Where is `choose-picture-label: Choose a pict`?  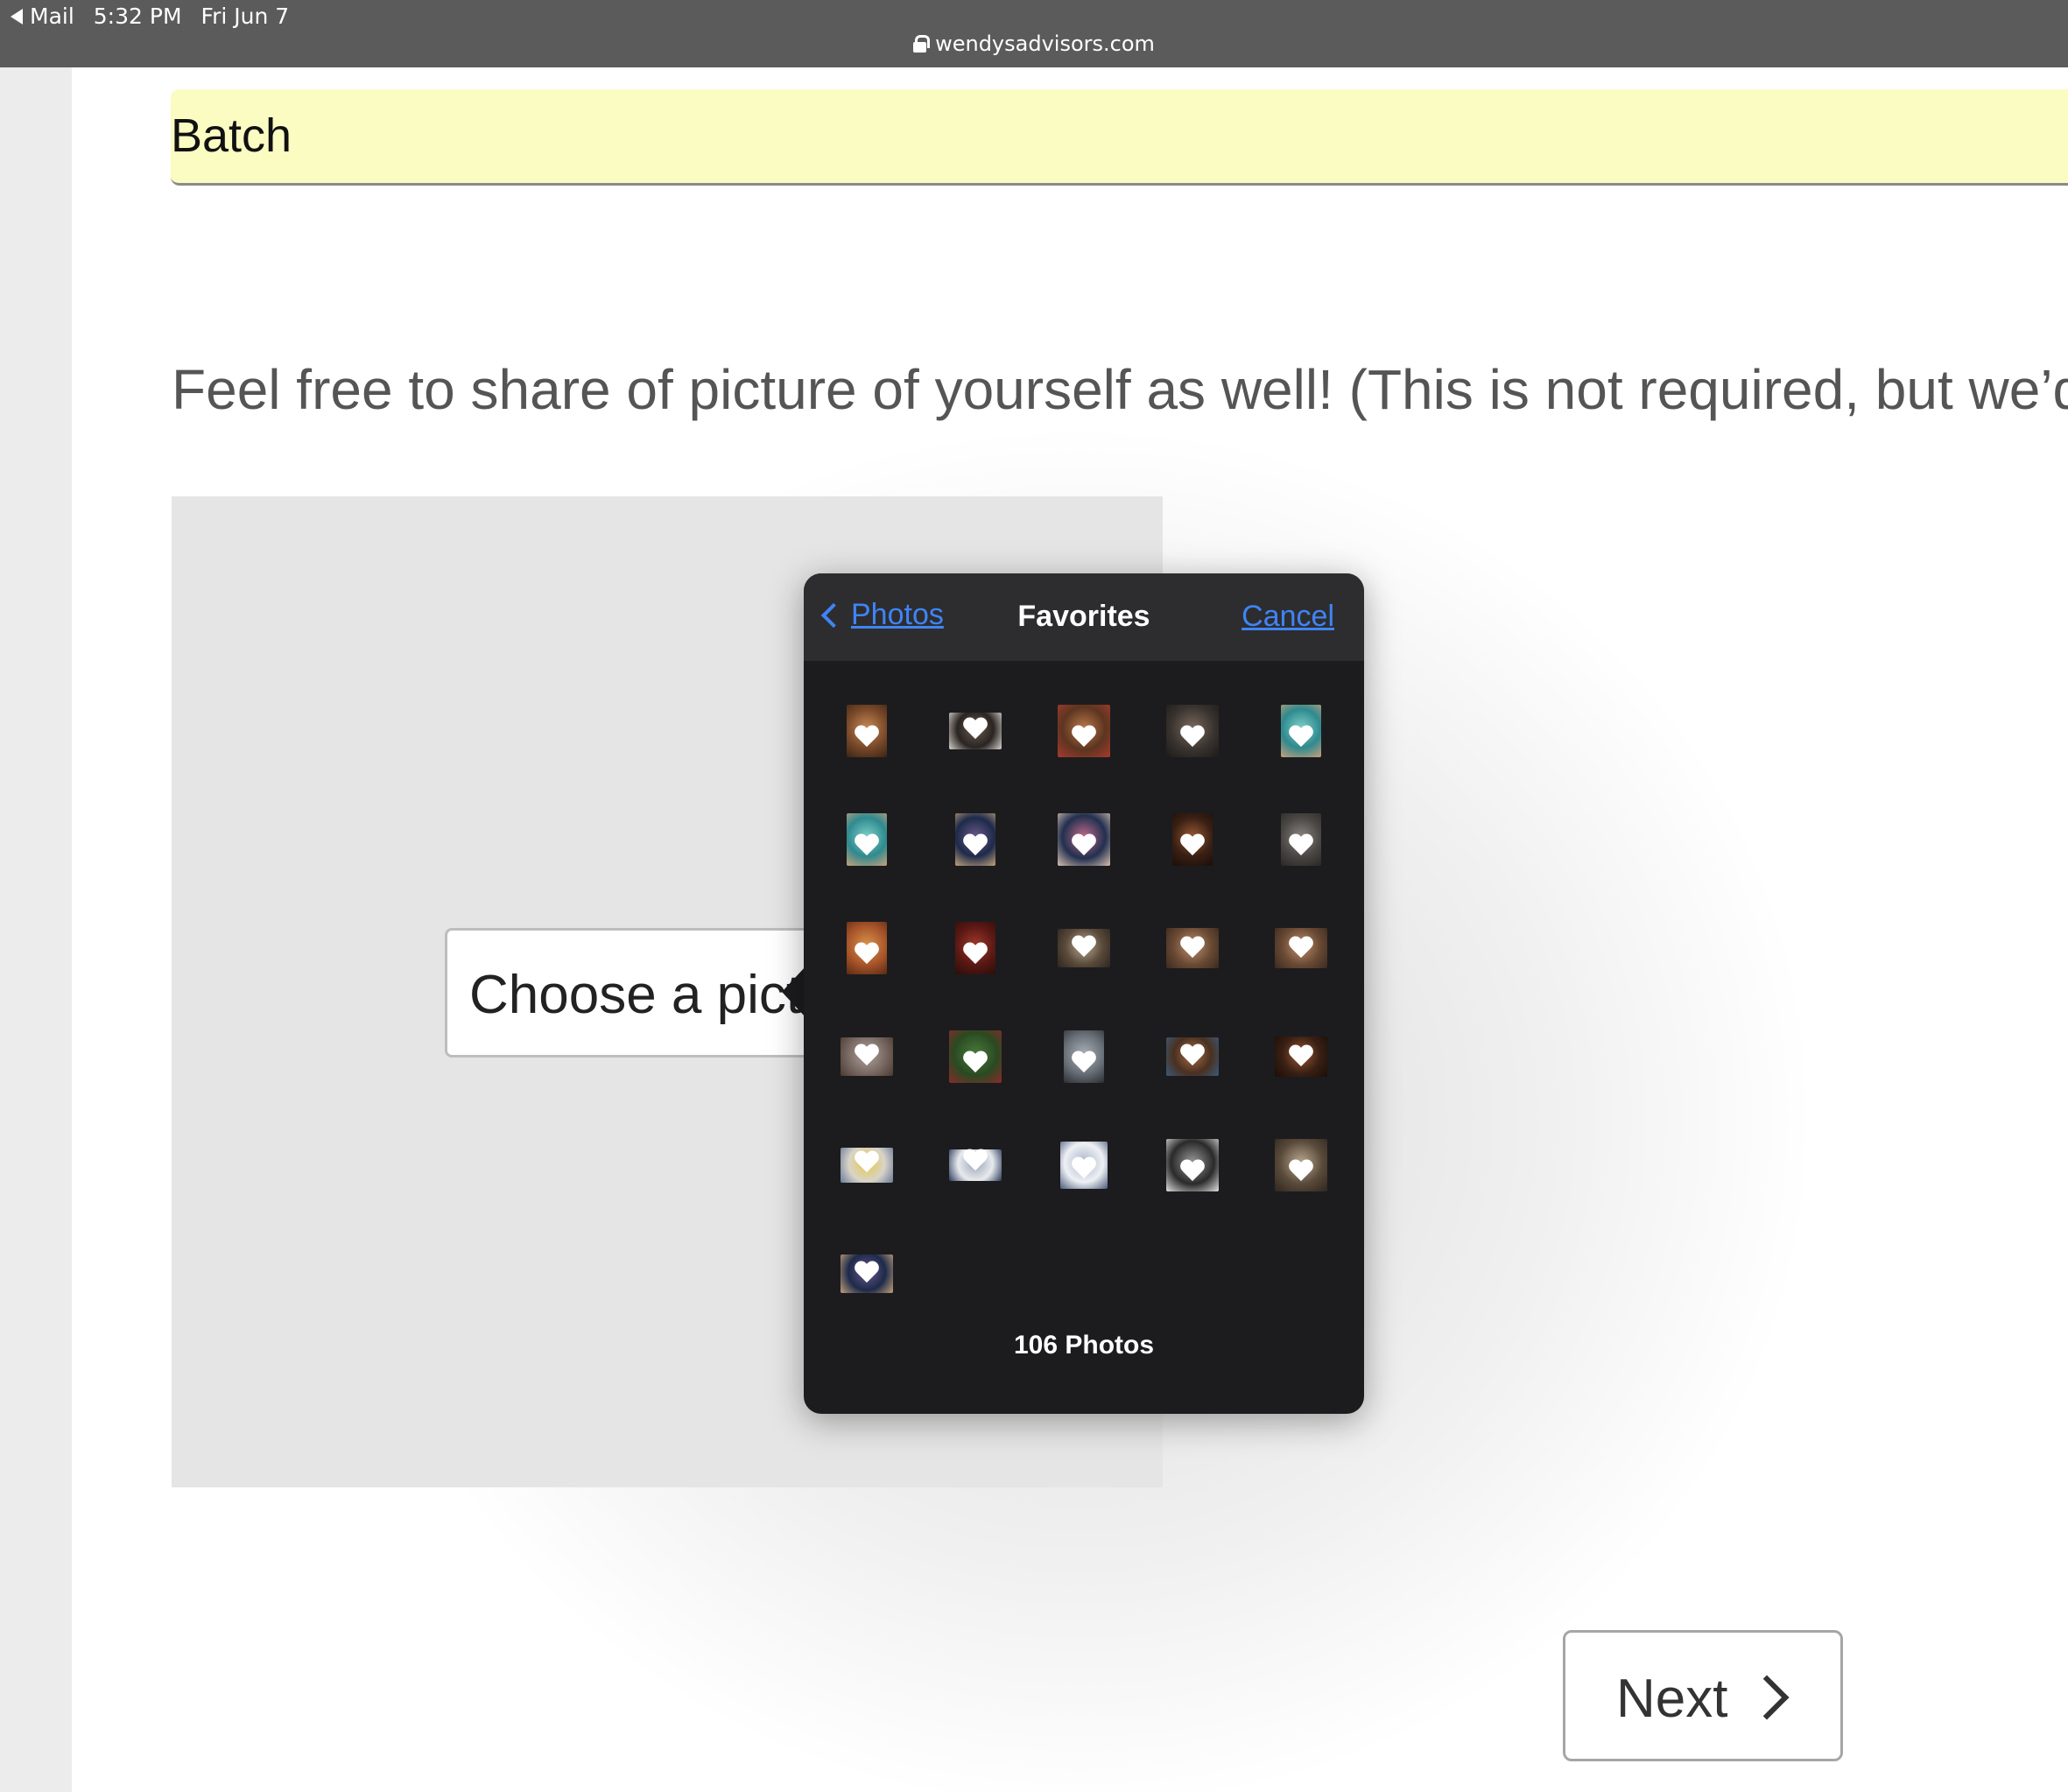
choose-picture-label: Choose a pict is located at coordinates (635, 995).